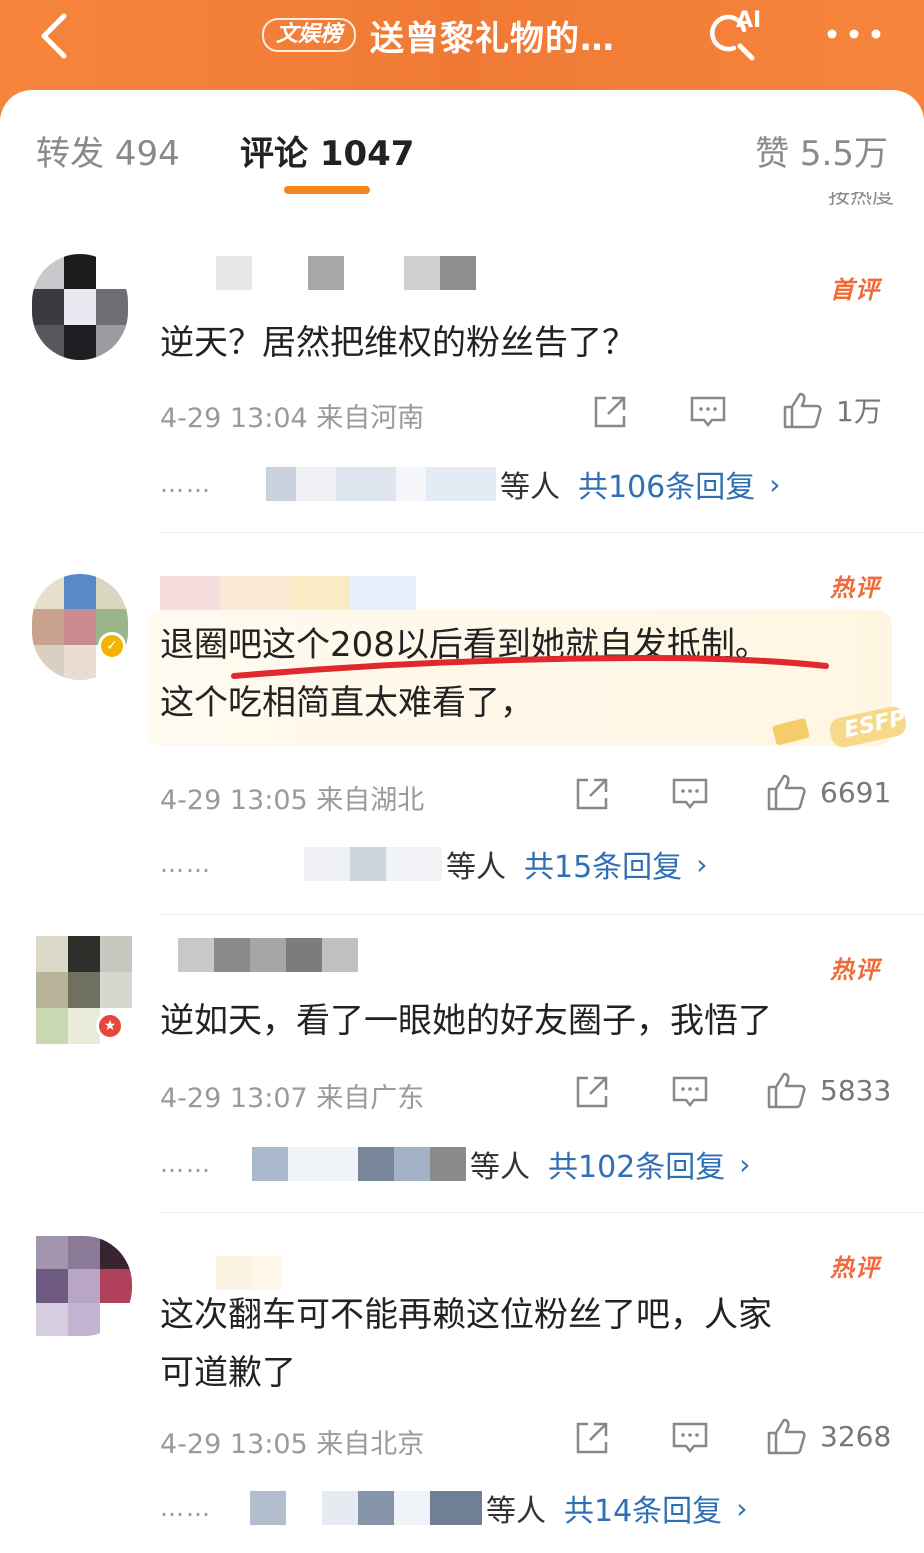 The height and width of the screenshot is (1553, 924). What do you see at coordinates (832, 410) in the screenshot?
I see `like-button: 1万` at bounding box center [832, 410].